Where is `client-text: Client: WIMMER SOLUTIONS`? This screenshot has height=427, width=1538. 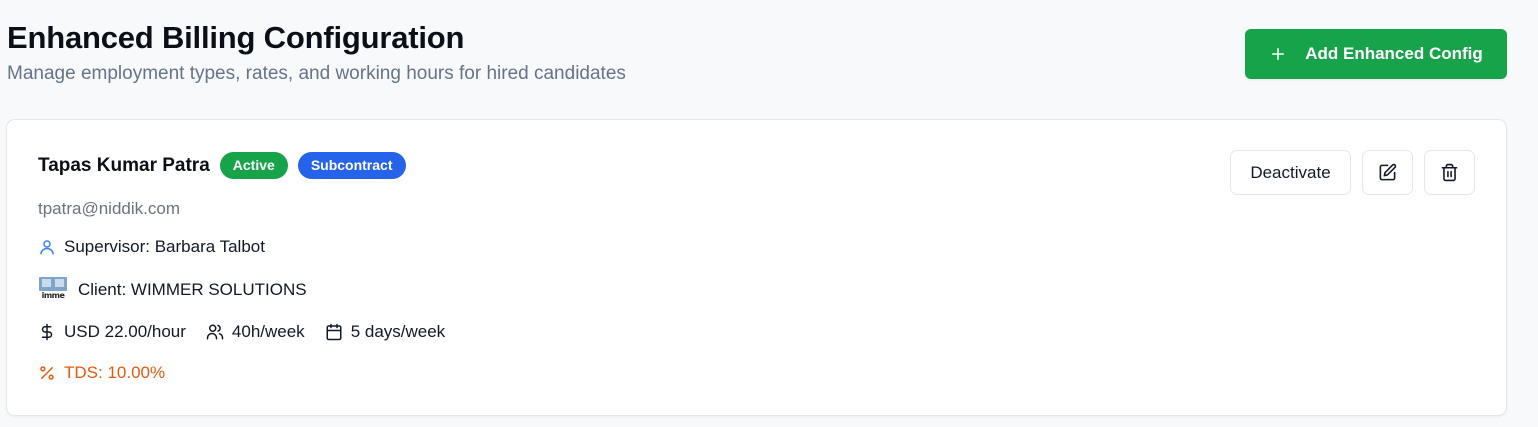 client-text: Client: WIMMER SOLUTIONS is located at coordinates (192, 289).